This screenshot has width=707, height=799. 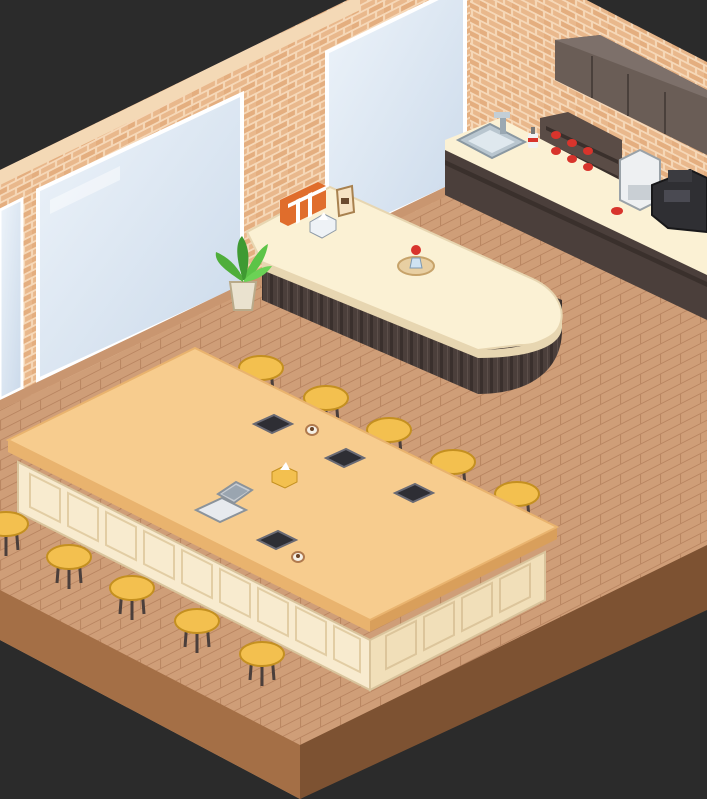 I want to click on cup-icon, so click(x=617, y=211).